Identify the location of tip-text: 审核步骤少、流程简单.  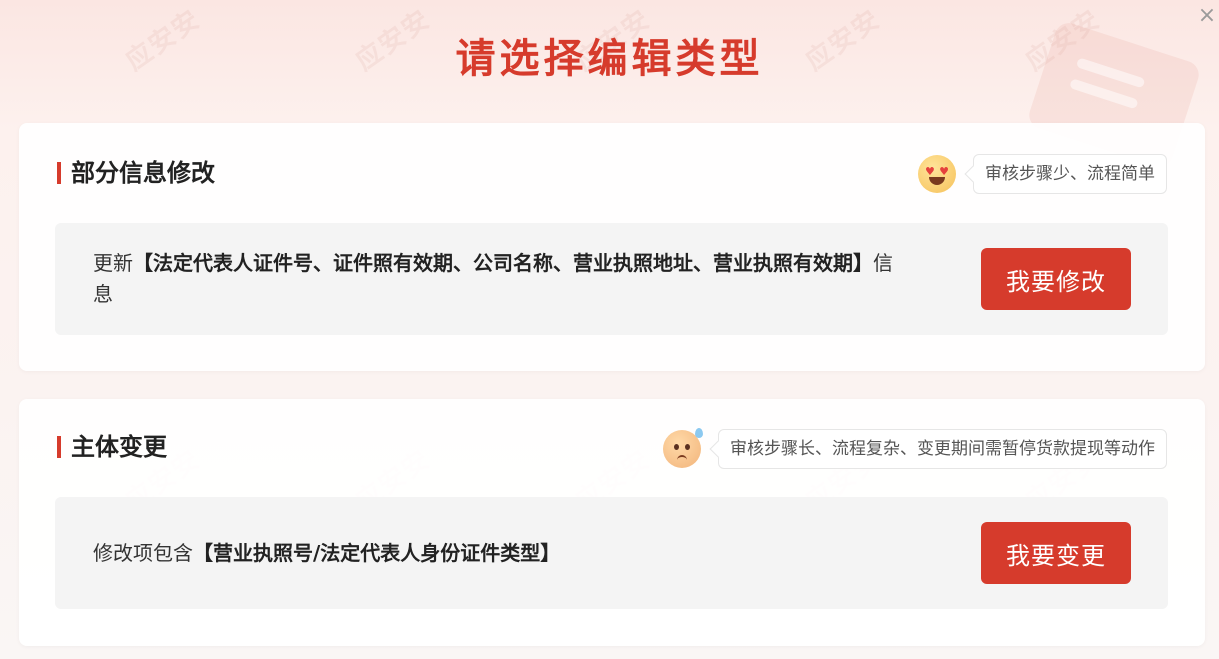
(1070, 174).